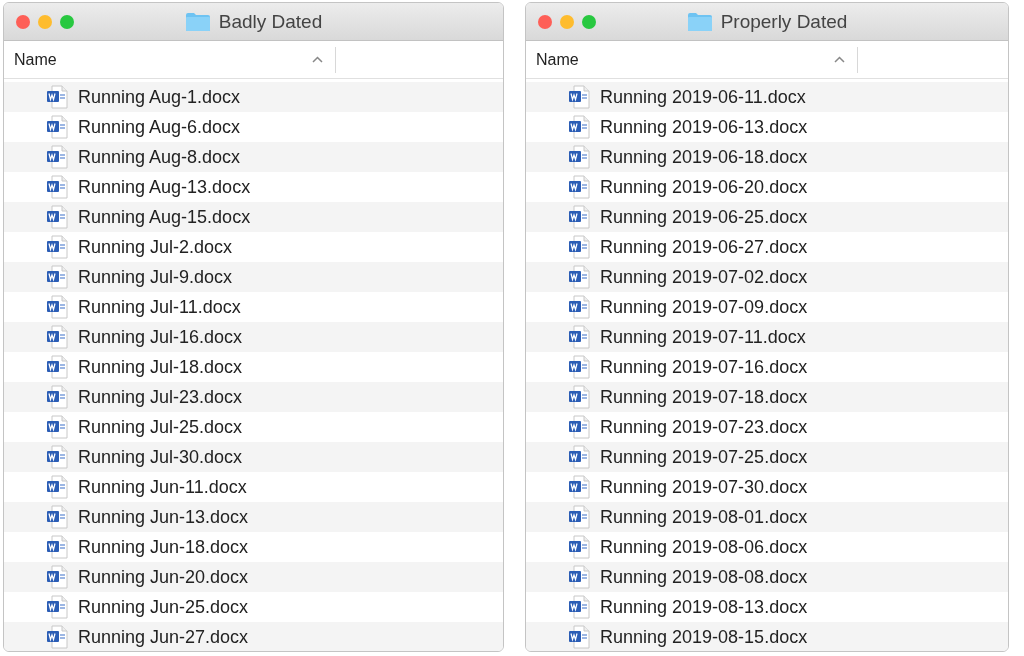  I want to click on file-row: Running 2019-06-27.docx, so click(767, 247).